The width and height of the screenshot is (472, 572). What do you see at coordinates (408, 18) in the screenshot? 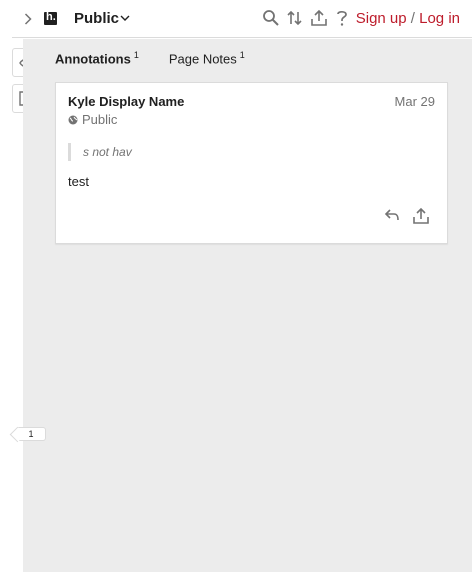
I see `auth-links: Sign up / Log in` at bounding box center [408, 18].